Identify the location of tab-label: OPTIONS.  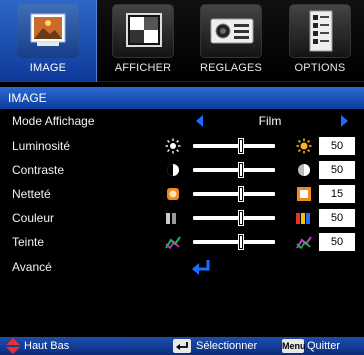
(320, 68).